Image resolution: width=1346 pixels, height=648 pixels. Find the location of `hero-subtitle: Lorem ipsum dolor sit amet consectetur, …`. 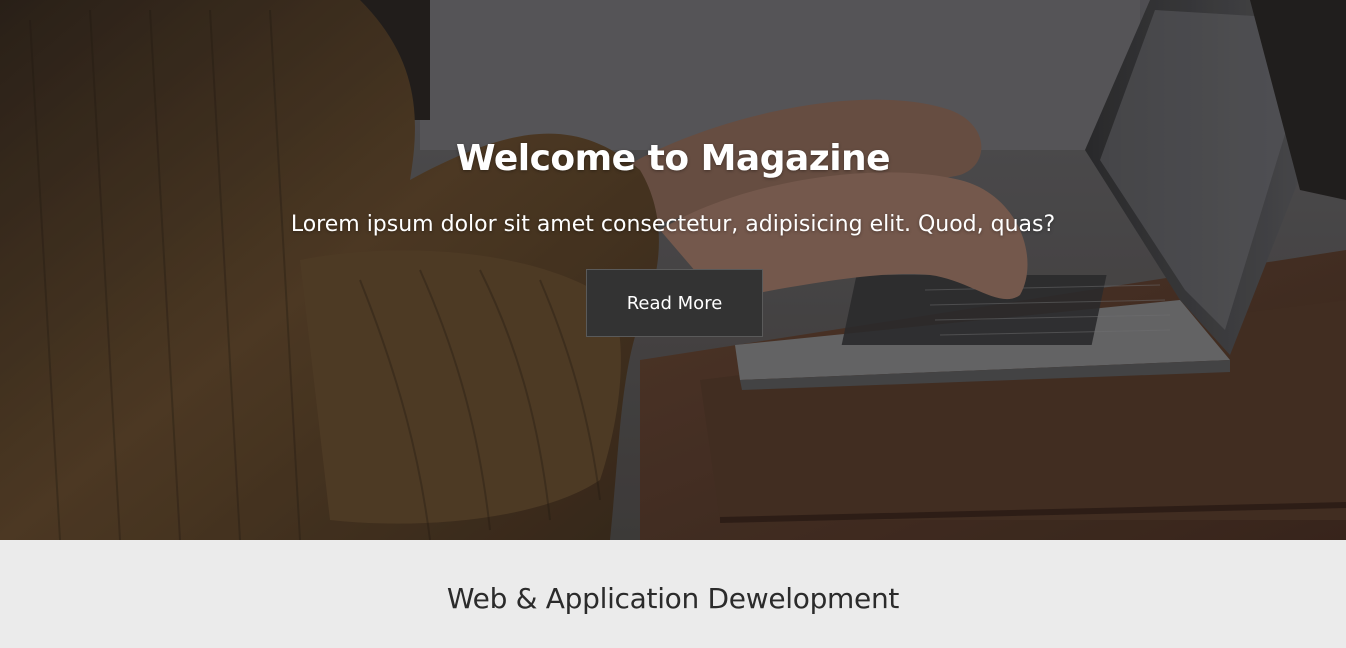

hero-subtitle: Lorem ipsum dolor sit amet consectetur, … is located at coordinates (673, 224).